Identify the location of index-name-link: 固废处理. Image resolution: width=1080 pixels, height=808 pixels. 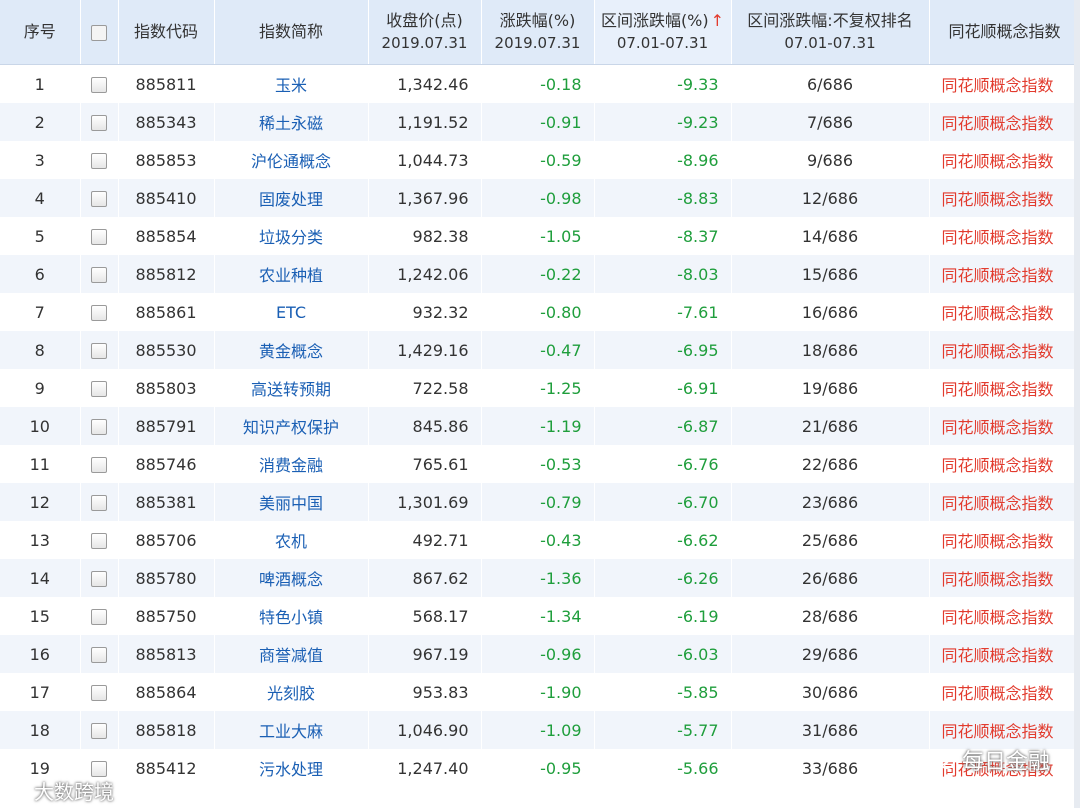
(291, 198).